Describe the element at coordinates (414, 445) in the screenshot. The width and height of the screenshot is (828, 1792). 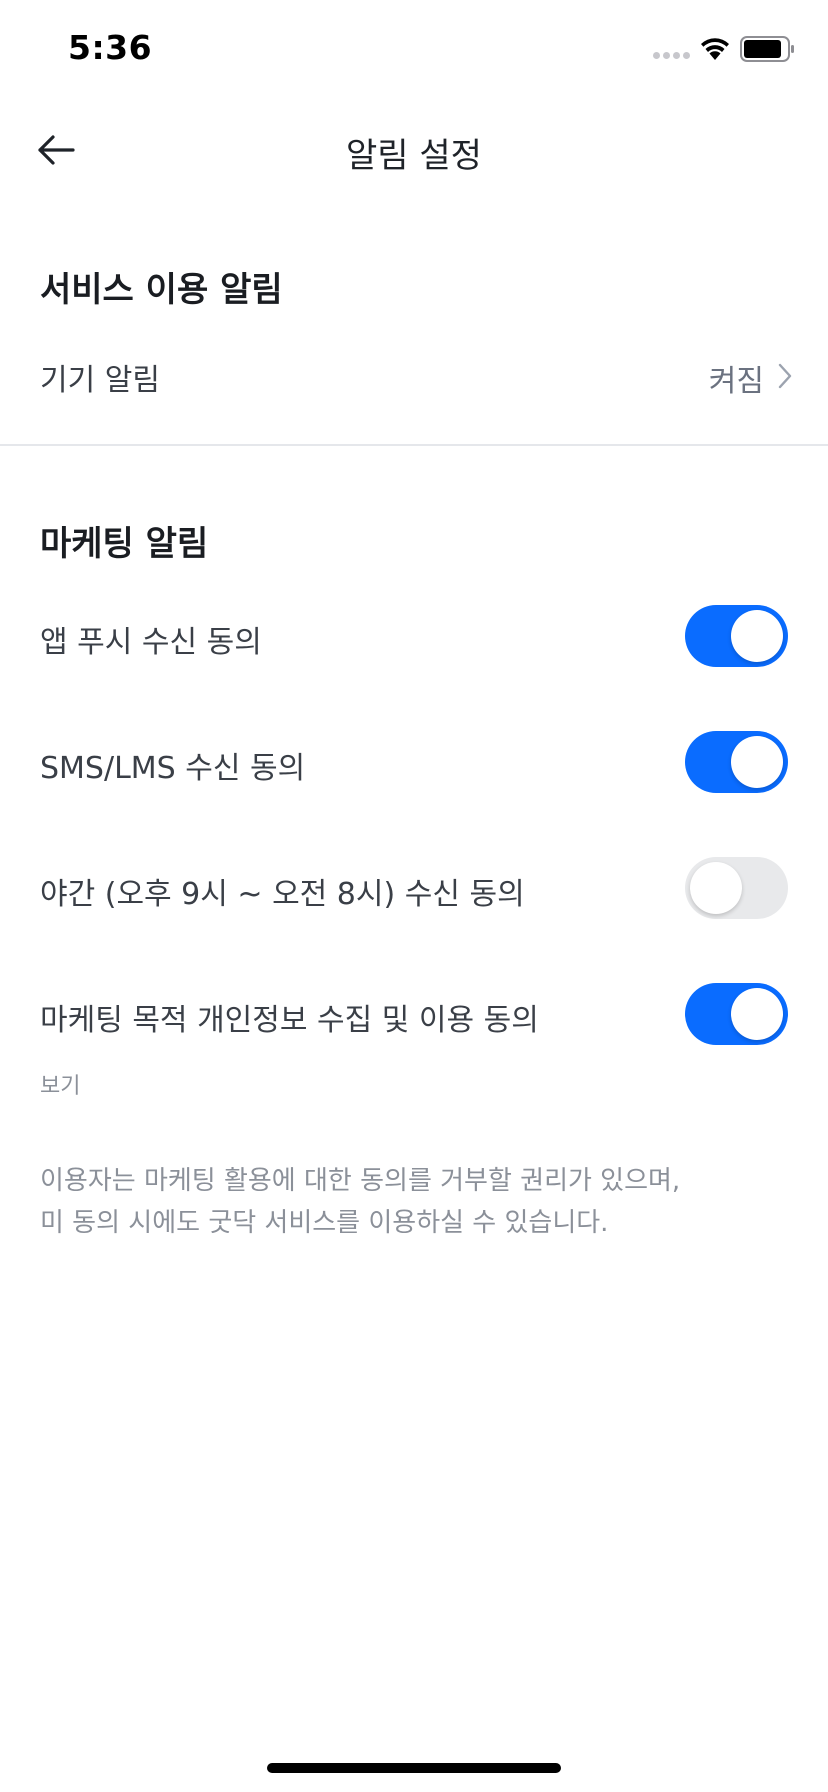
I see `section-divider` at that location.